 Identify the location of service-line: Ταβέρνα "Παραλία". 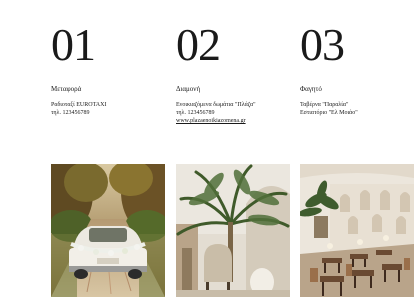
(324, 105).